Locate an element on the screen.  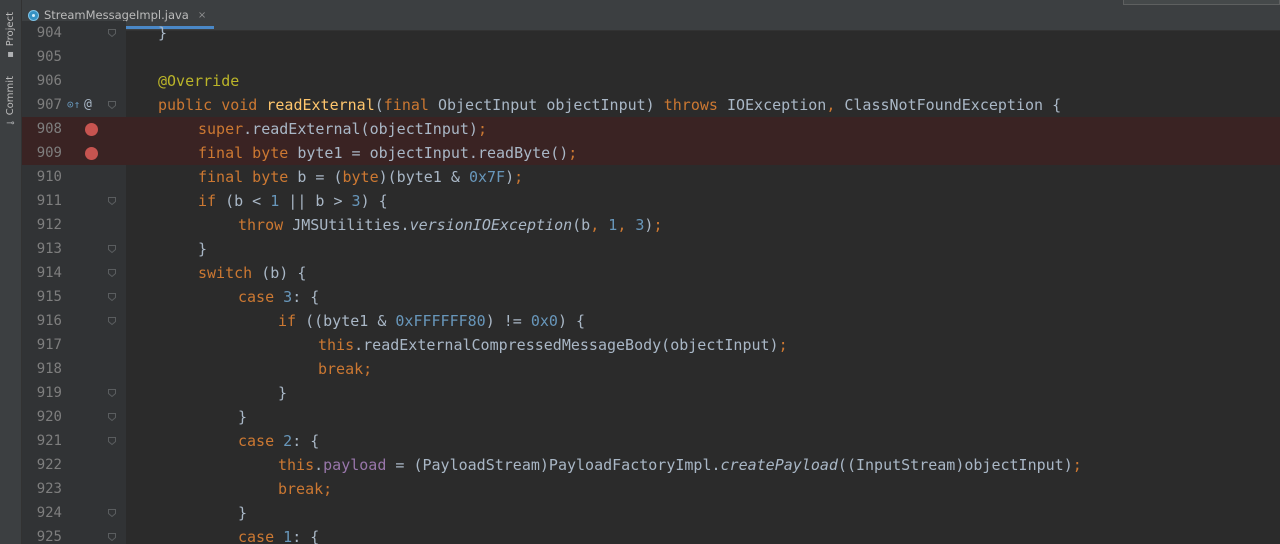
code-token: versionIOException is located at coordinates (491, 225).